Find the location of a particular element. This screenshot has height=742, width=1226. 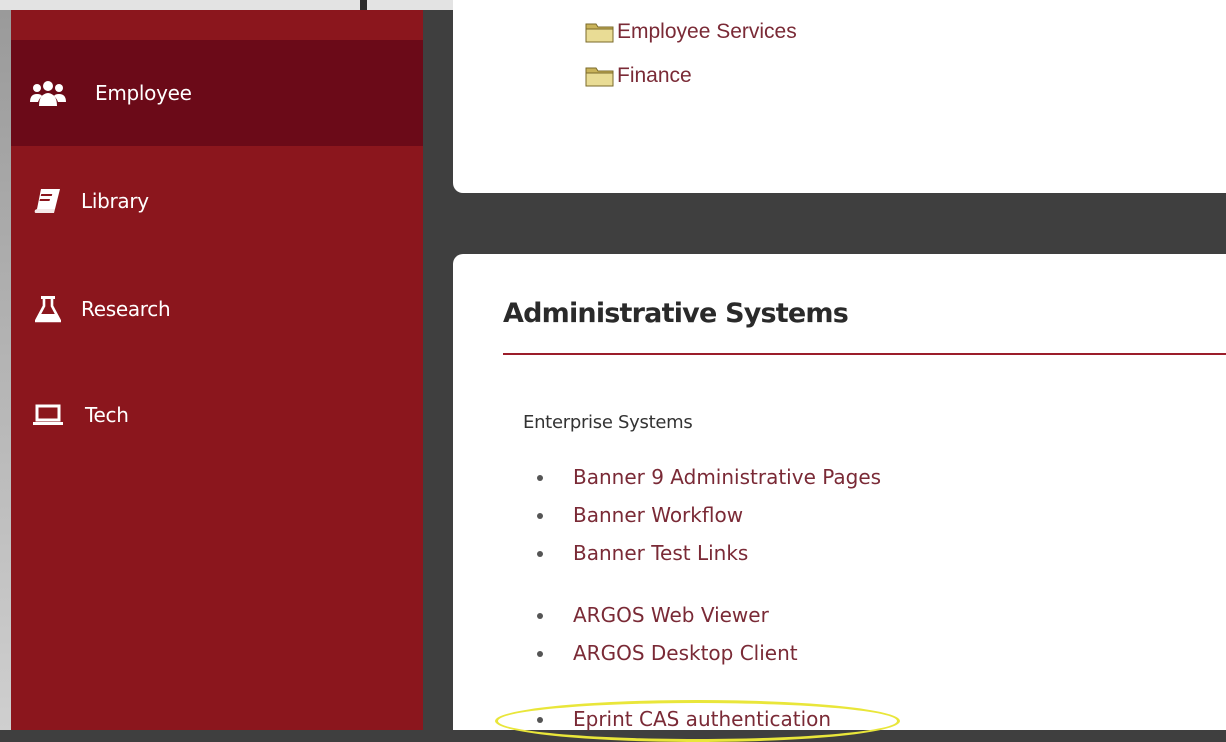

sidebar-item-label: Research is located at coordinates (126, 309).